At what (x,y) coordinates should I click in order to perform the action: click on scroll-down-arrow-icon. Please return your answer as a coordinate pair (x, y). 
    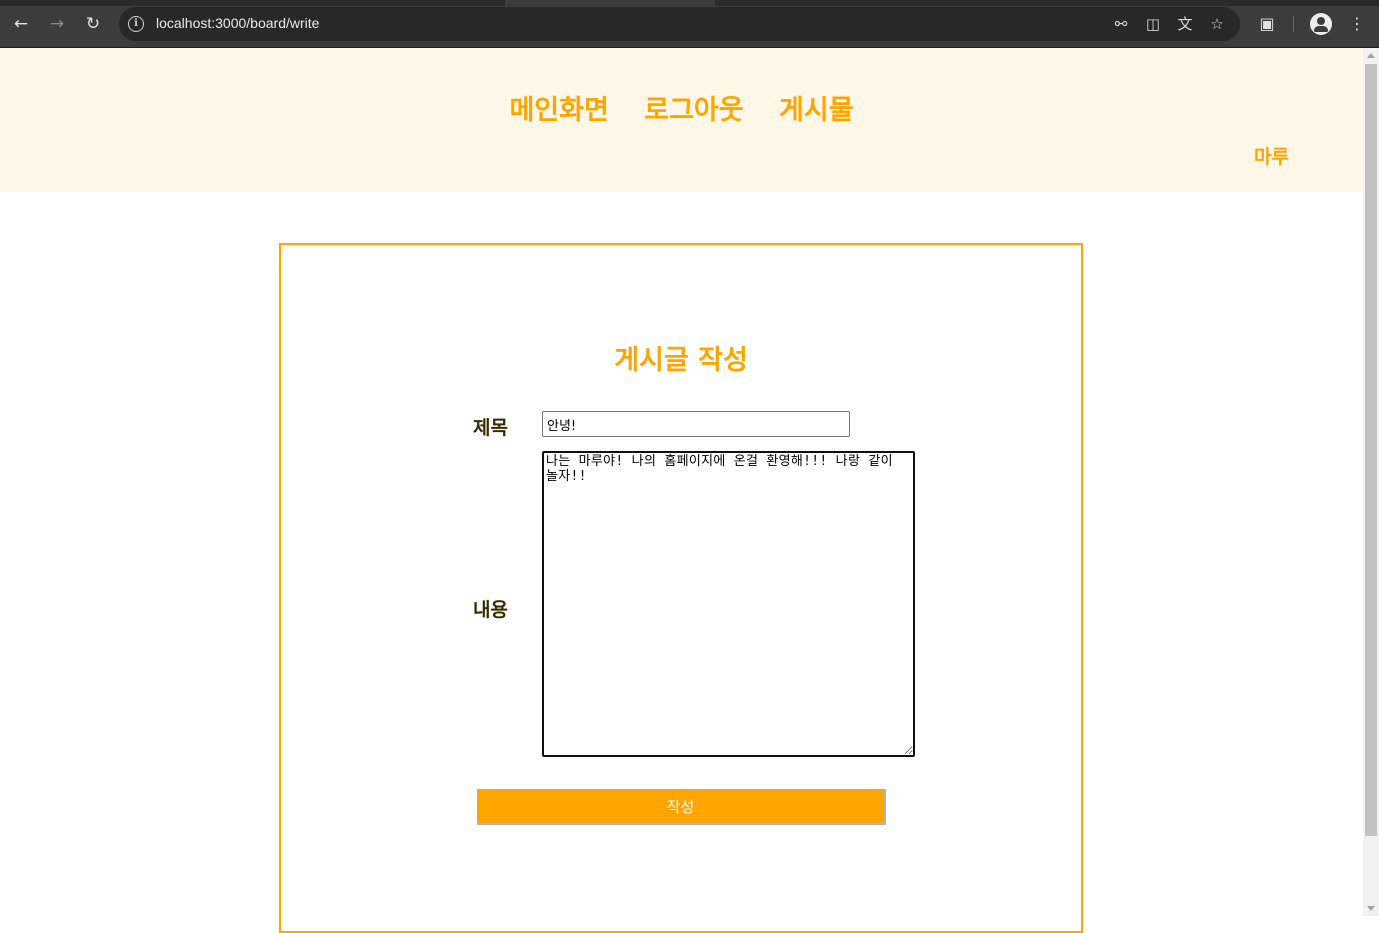
    Looking at the image, I should click on (1371, 908).